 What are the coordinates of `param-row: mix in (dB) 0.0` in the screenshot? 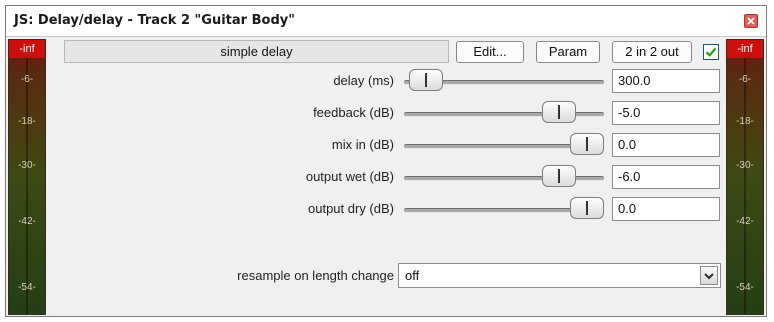 It's located at (386, 146).